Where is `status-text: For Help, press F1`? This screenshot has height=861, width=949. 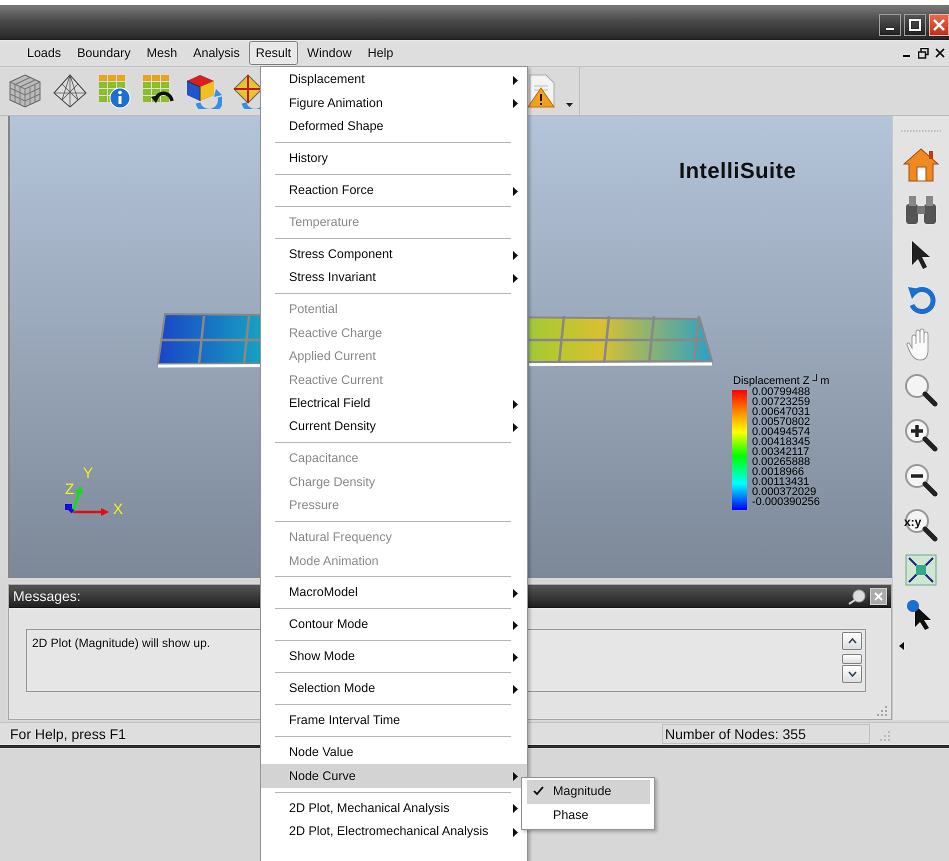
status-text: For Help, press F1 is located at coordinates (68, 734).